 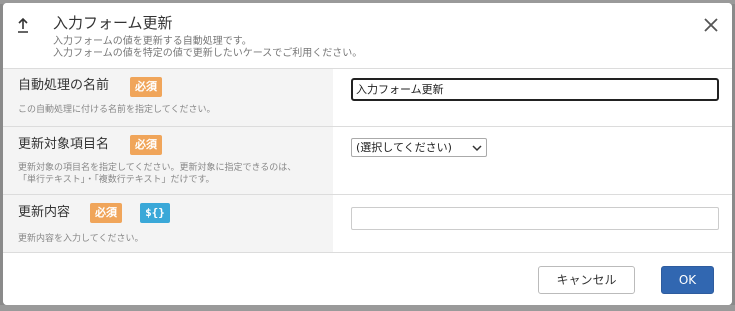 What do you see at coordinates (23, 25) in the screenshot?
I see `upload-icon` at bounding box center [23, 25].